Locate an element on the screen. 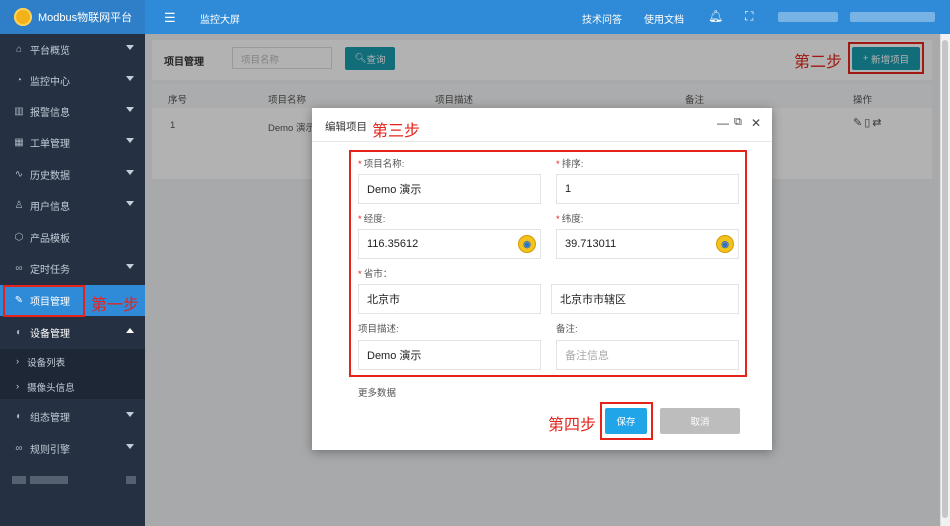 This screenshot has height=526, width=950. dialog-header-divider is located at coordinates (542, 141).